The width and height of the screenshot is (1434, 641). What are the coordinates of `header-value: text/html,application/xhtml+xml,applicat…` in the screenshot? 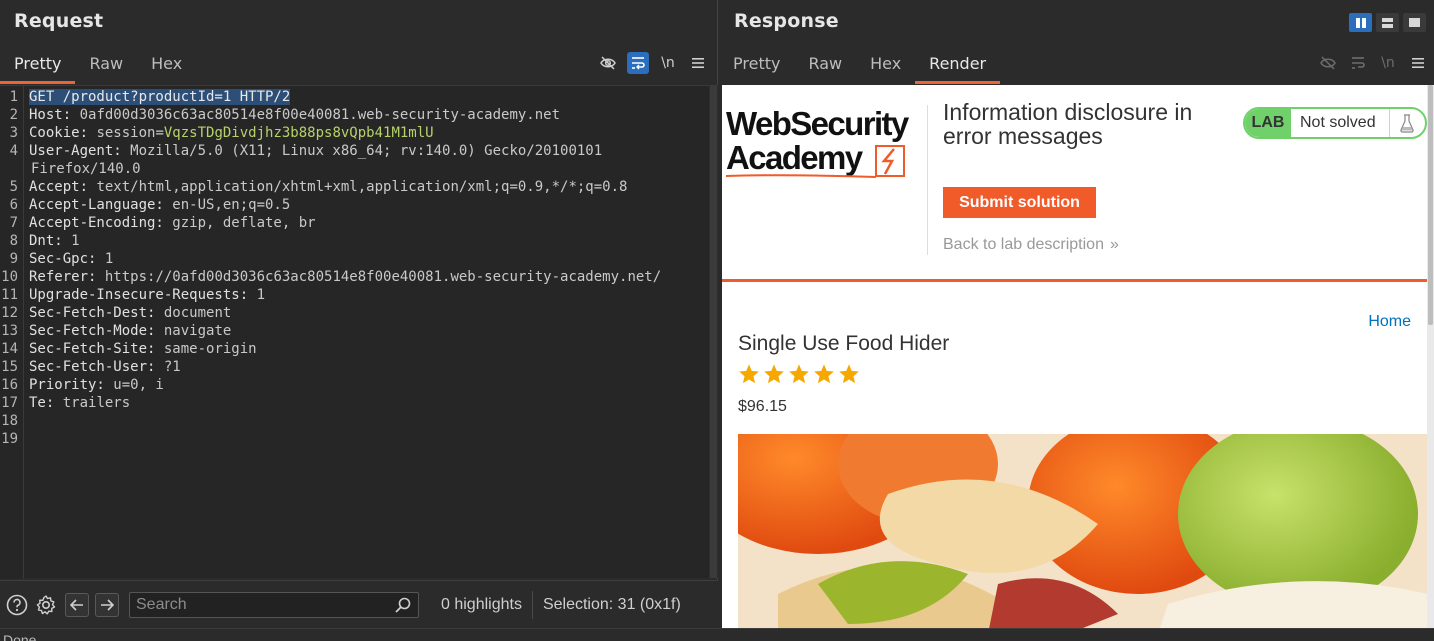 It's located at (358, 187).